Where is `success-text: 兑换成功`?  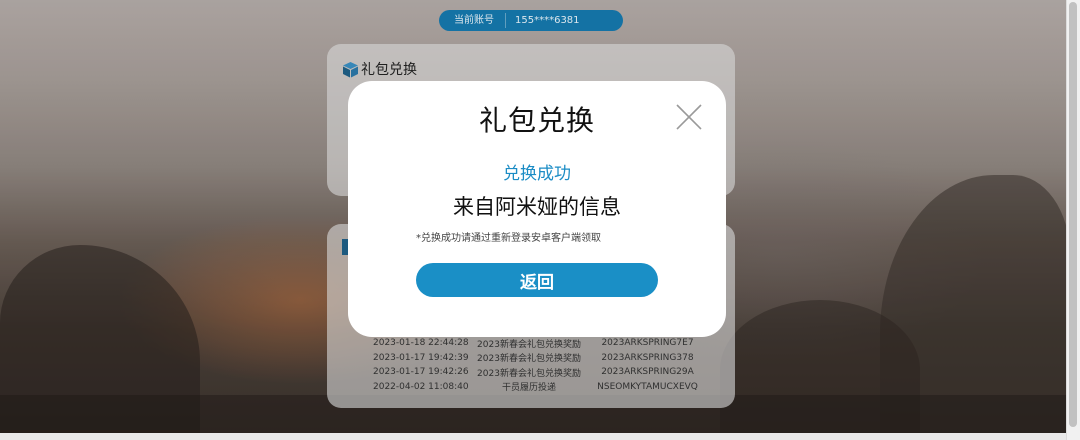 success-text: 兑换成功 is located at coordinates (537, 174).